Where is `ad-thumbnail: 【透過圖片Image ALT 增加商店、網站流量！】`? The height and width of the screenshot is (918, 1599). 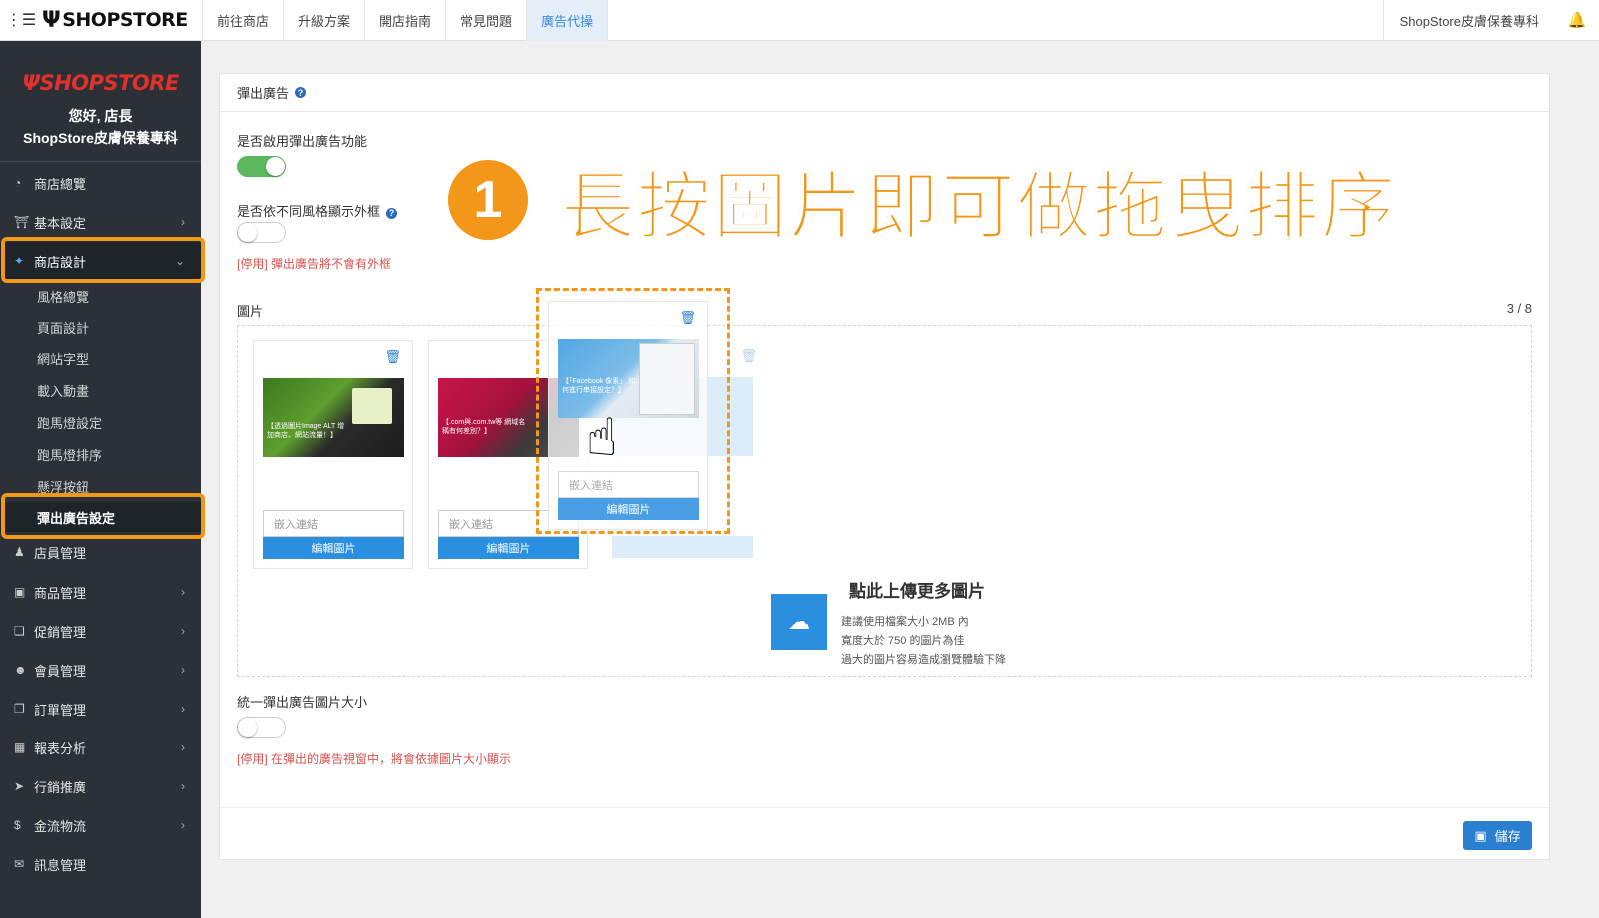
ad-thumbnail: 【透過圖片Image ALT 增加商店、網站流量！】 is located at coordinates (333, 417).